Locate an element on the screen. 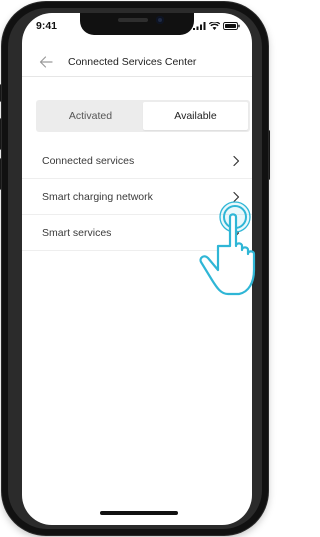  navigation-bar: Connected Services Center is located at coordinates (137, 62).